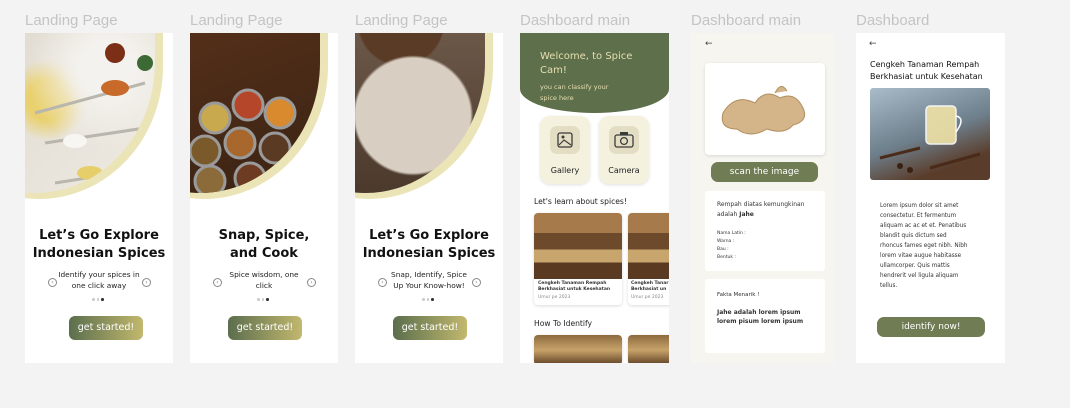  I want to click on ginger-illustration, so click(763, 110).